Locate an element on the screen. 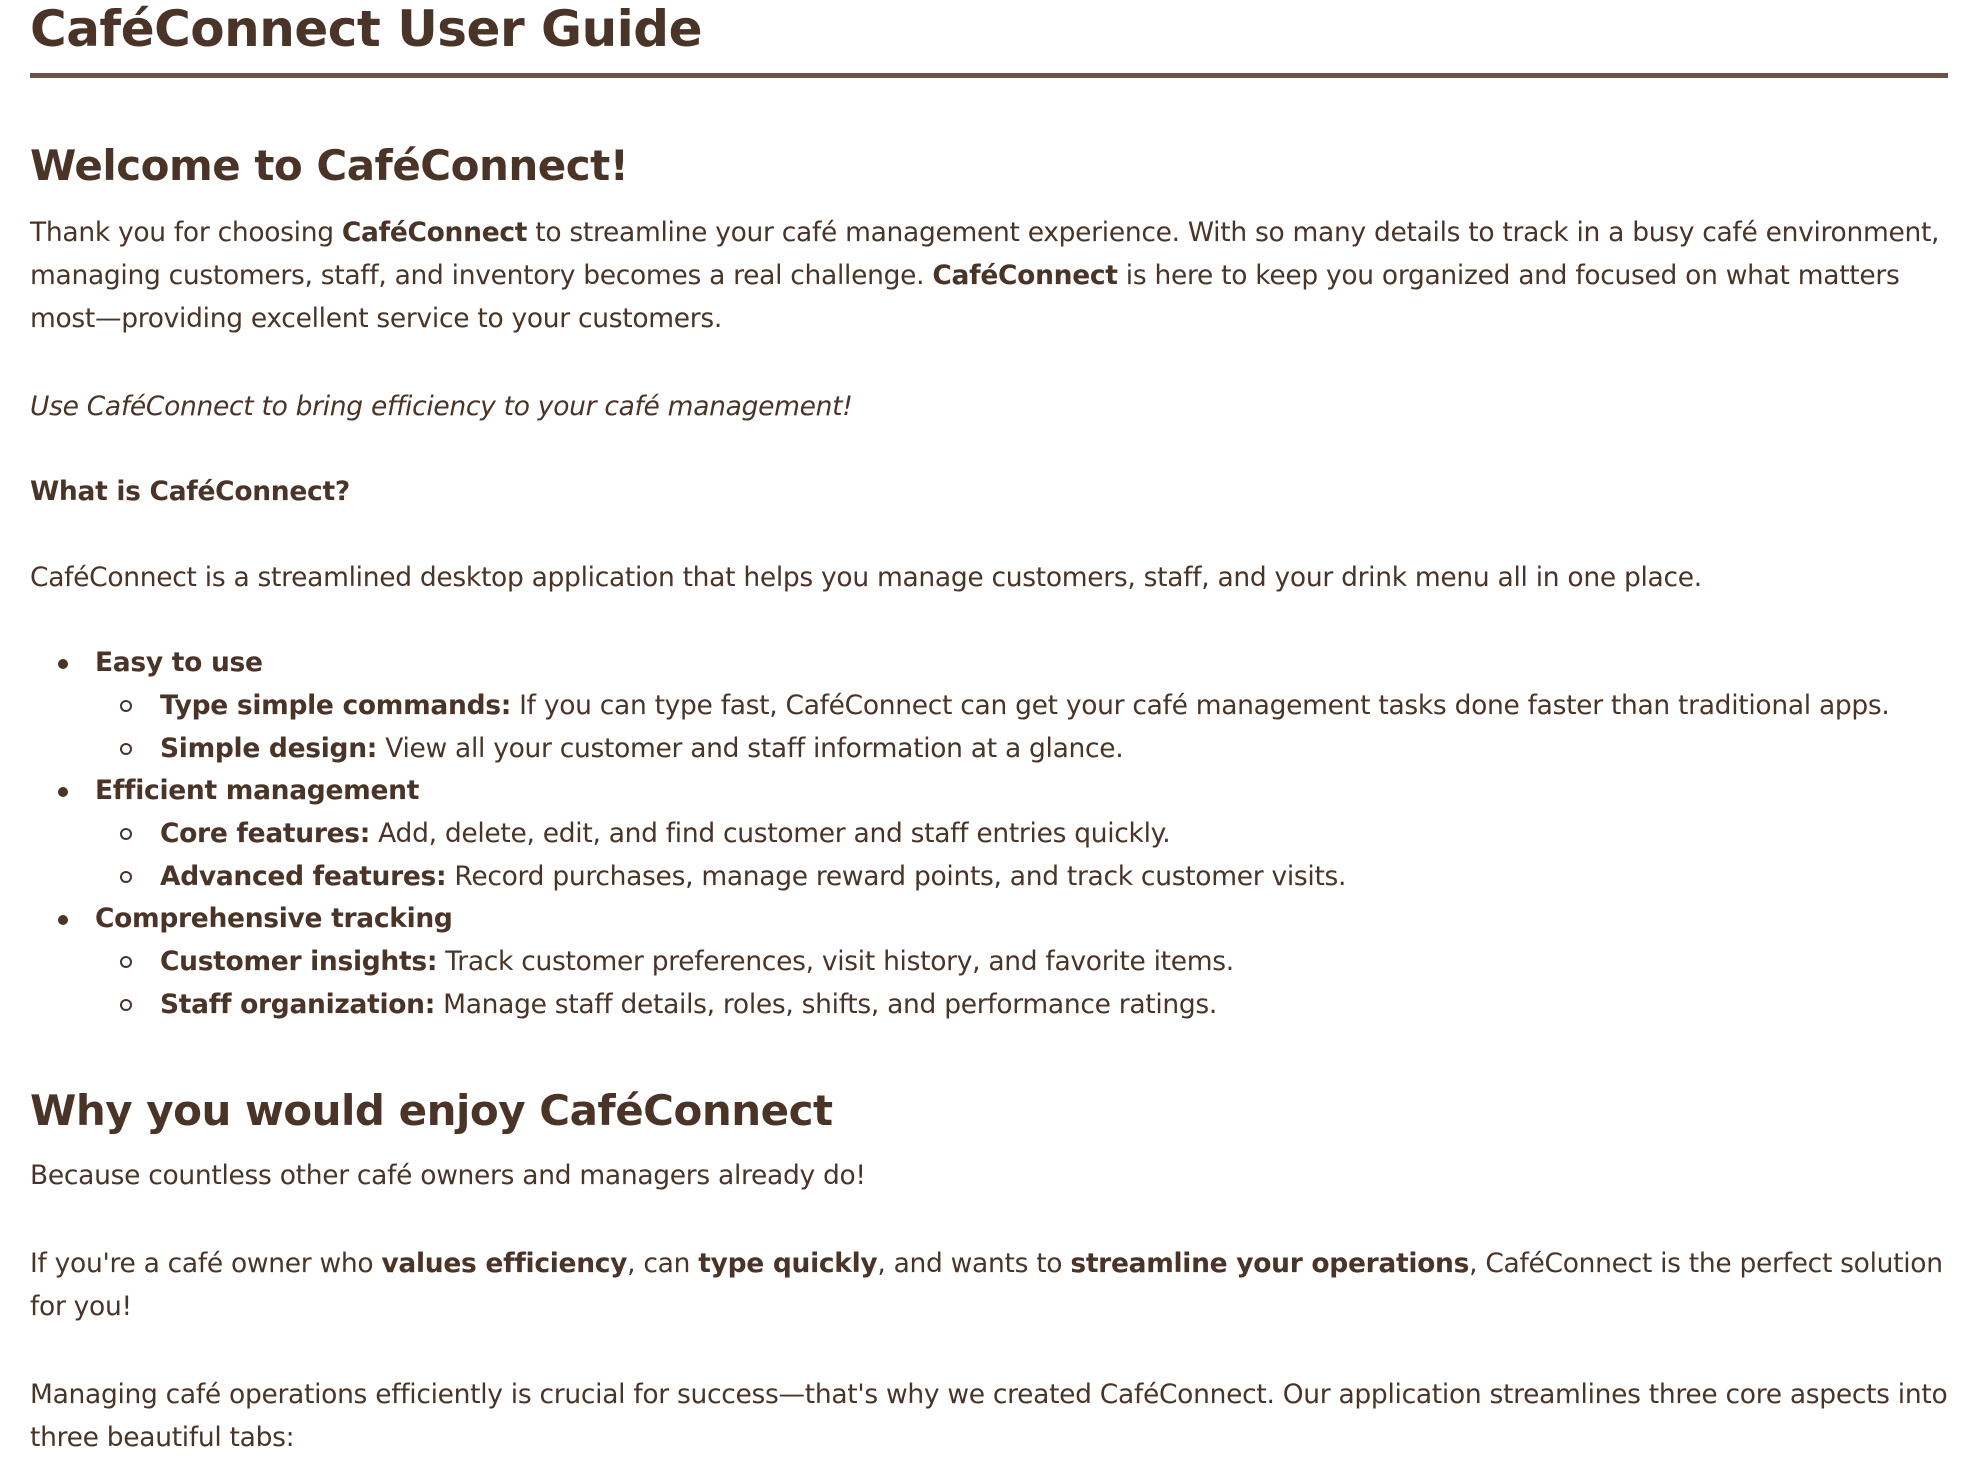  welcome-heading: Welcome to CaféConnect! is located at coordinates (329, 165).